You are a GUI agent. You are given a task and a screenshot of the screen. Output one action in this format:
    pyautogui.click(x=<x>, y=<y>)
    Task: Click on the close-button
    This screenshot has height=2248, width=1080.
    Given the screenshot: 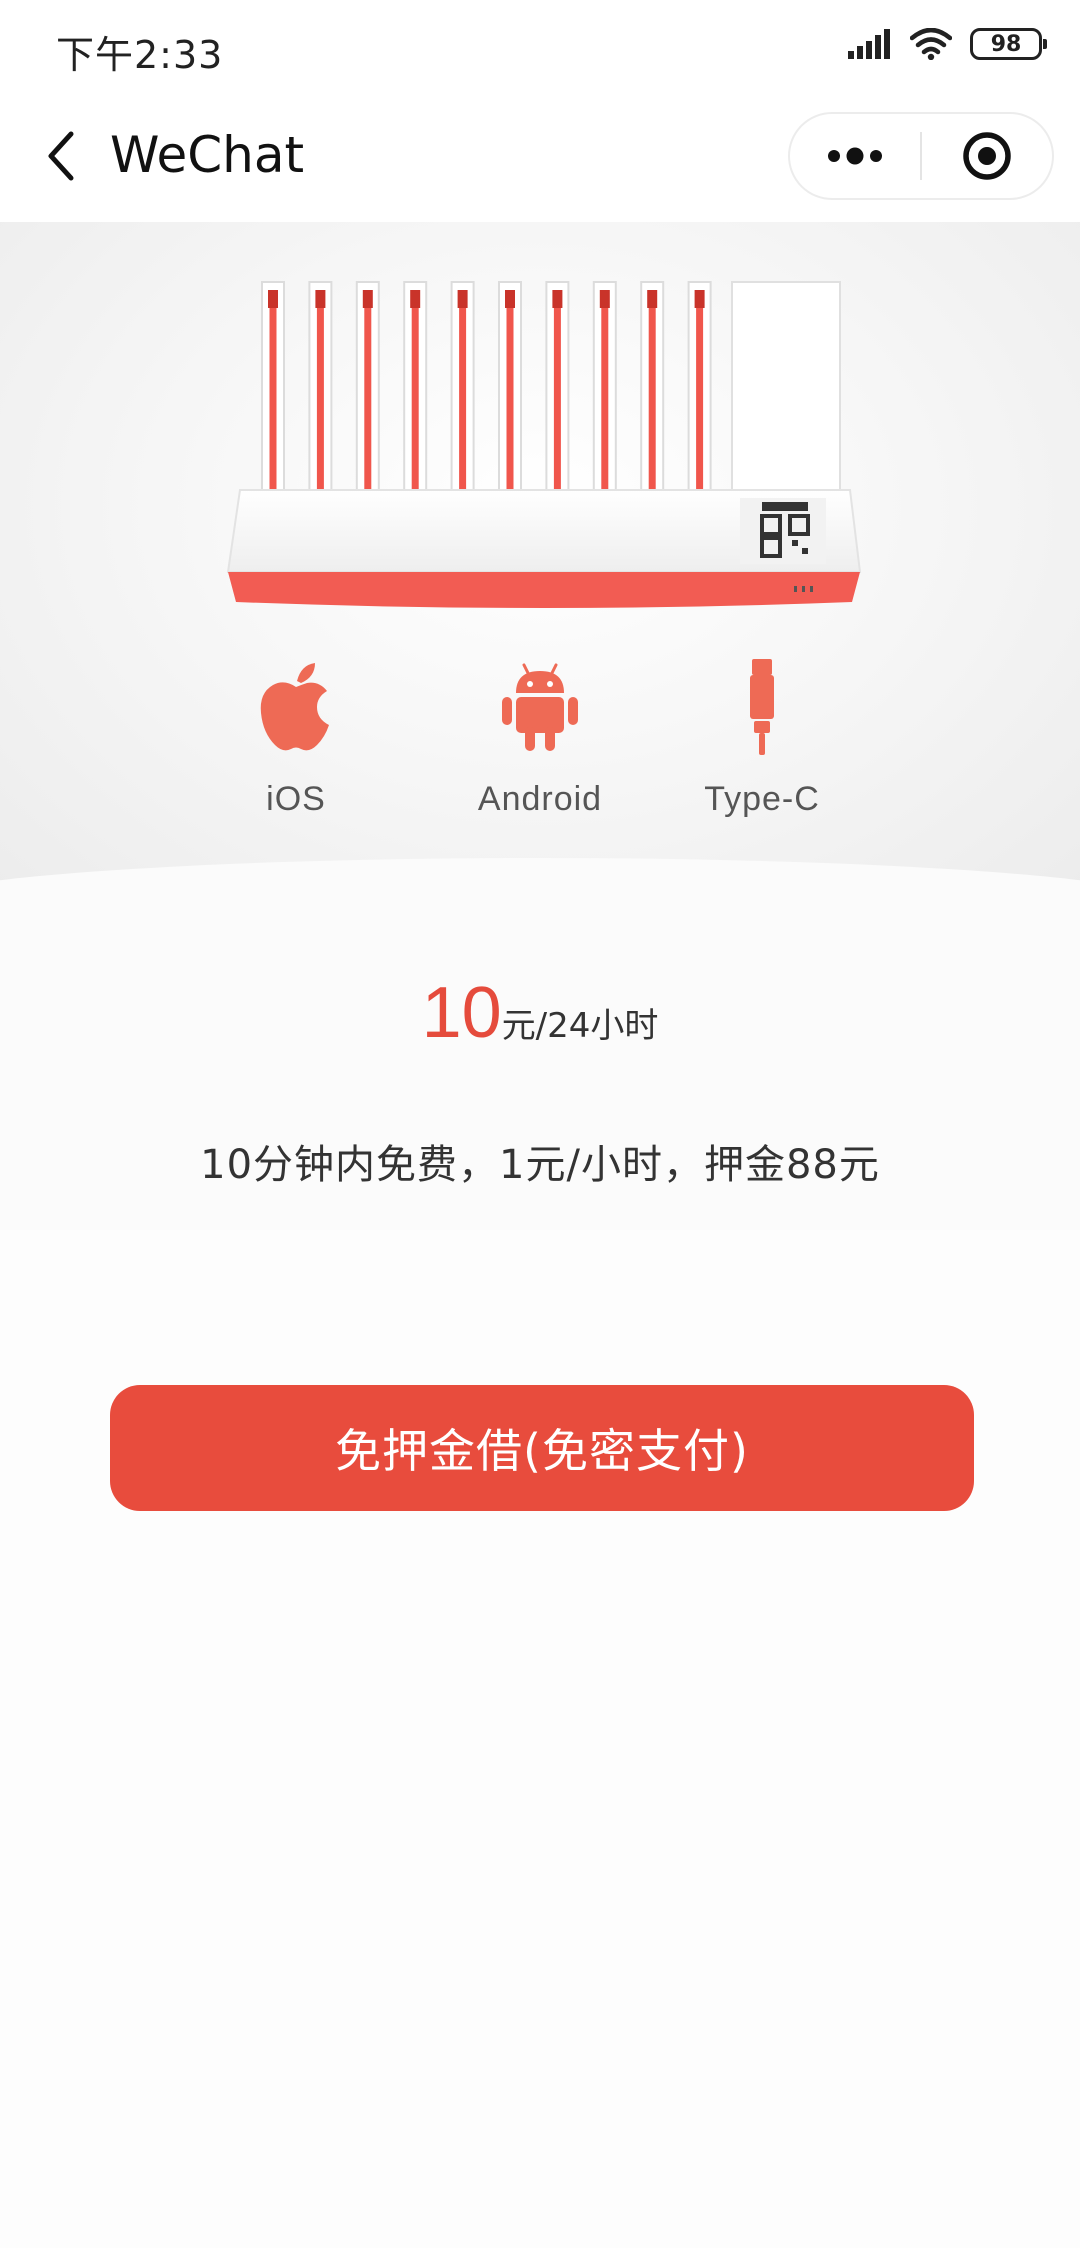 What is the action you would take?
    pyautogui.click(x=987, y=156)
    